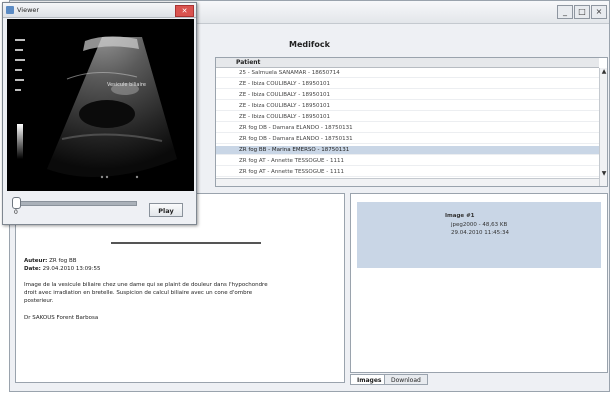 The image size is (614, 394). What do you see at coordinates (407, 150) in the screenshot?
I see `patient-row: ZR fog BB - Marina EMERSO - 18750131` at bounding box center [407, 150].